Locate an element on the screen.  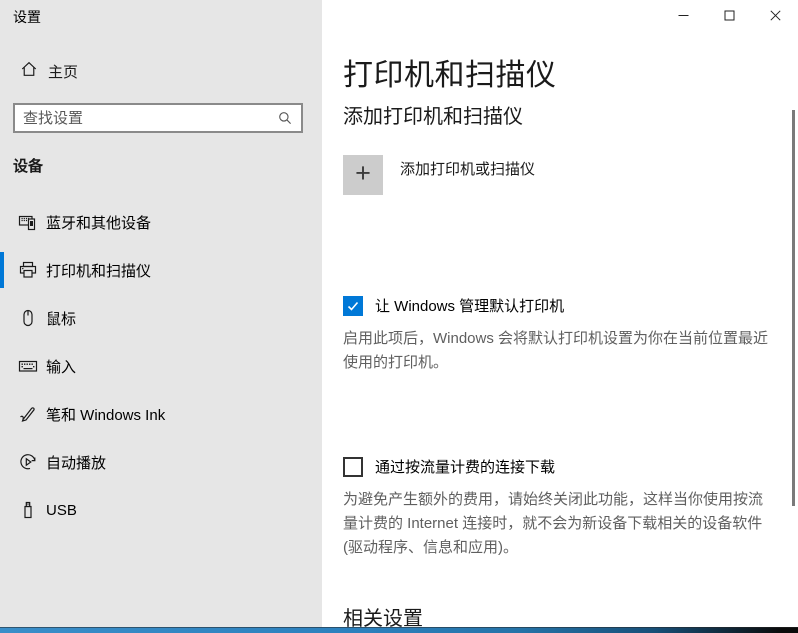
metered-download-row: 通过按流量计费的连接下载 is located at coordinates (449, 466).